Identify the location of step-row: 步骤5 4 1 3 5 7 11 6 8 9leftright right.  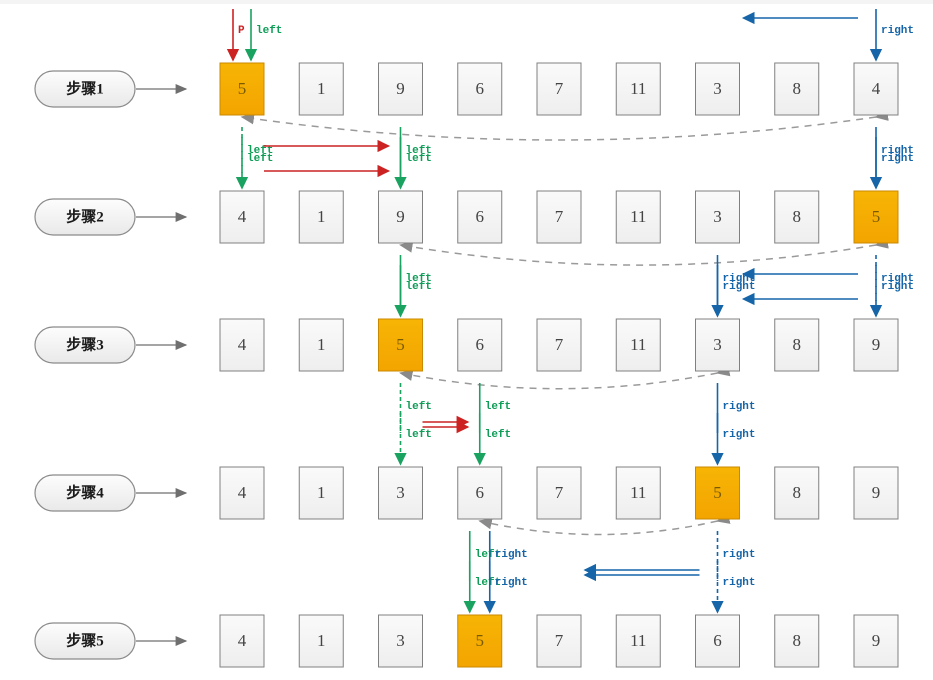
(466, 614).